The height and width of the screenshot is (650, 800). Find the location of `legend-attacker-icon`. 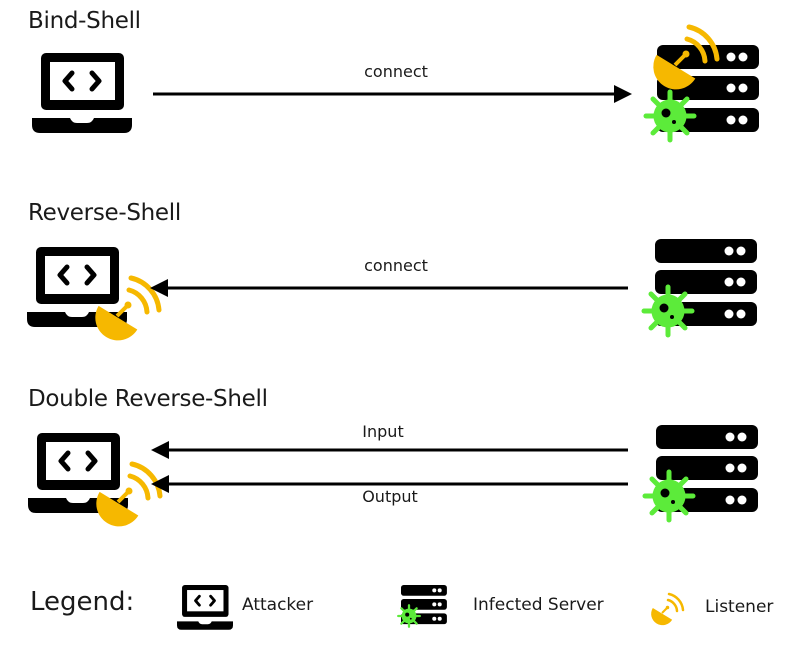

legend-attacker-icon is located at coordinates (205, 607).